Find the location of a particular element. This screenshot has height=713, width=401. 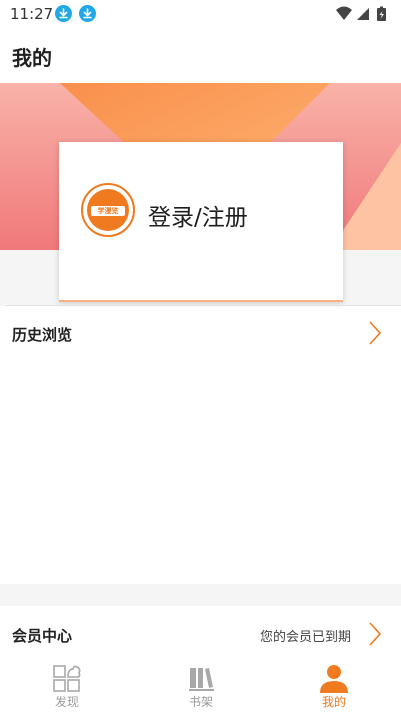

page-title: 我的 is located at coordinates (32, 58).